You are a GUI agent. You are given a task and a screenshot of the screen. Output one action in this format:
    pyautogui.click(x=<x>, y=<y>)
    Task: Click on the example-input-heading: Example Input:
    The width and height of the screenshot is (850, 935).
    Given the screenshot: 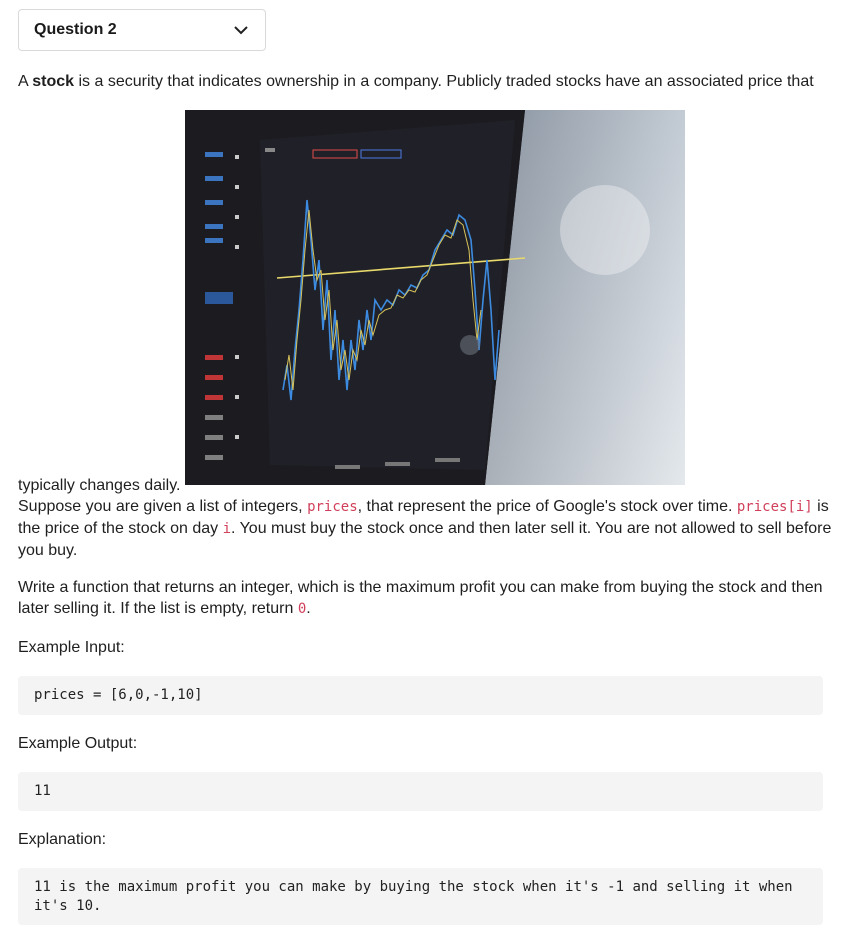 What is the action you would take?
    pyautogui.click(x=71, y=647)
    